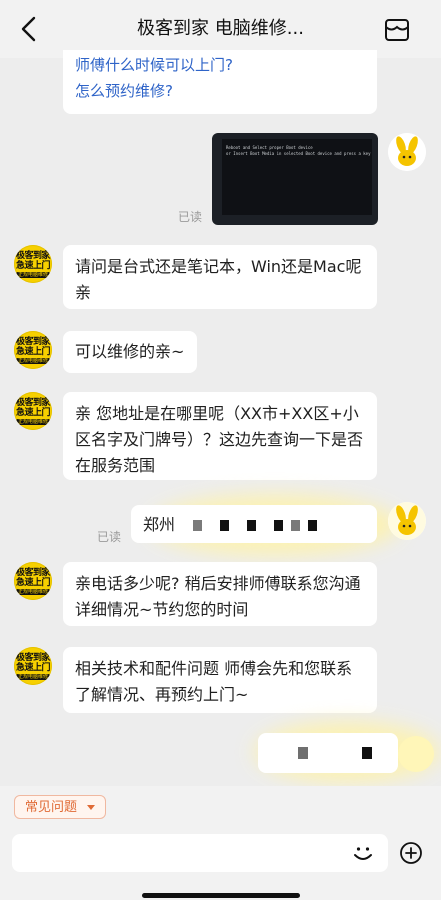  I want to click on message-bubble: 亲电话多少呢? 稍后安排师傅联系您沟通详细情况~节约您的时间, so click(220, 594).